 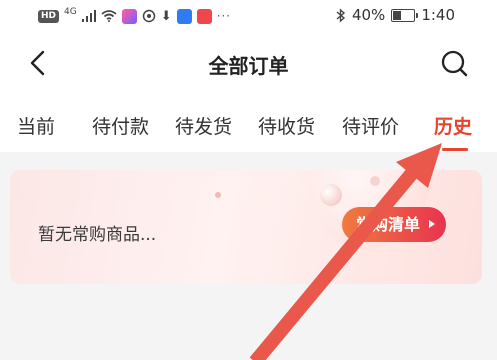 I want to click on back-button, so click(x=39, y=63).